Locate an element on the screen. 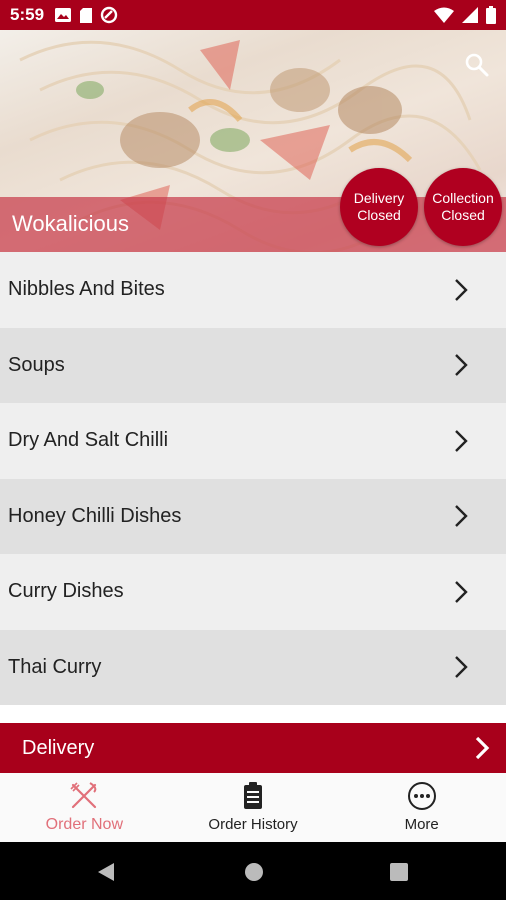  tab-order-history-label: Order History is located at coordinates (253, 824).